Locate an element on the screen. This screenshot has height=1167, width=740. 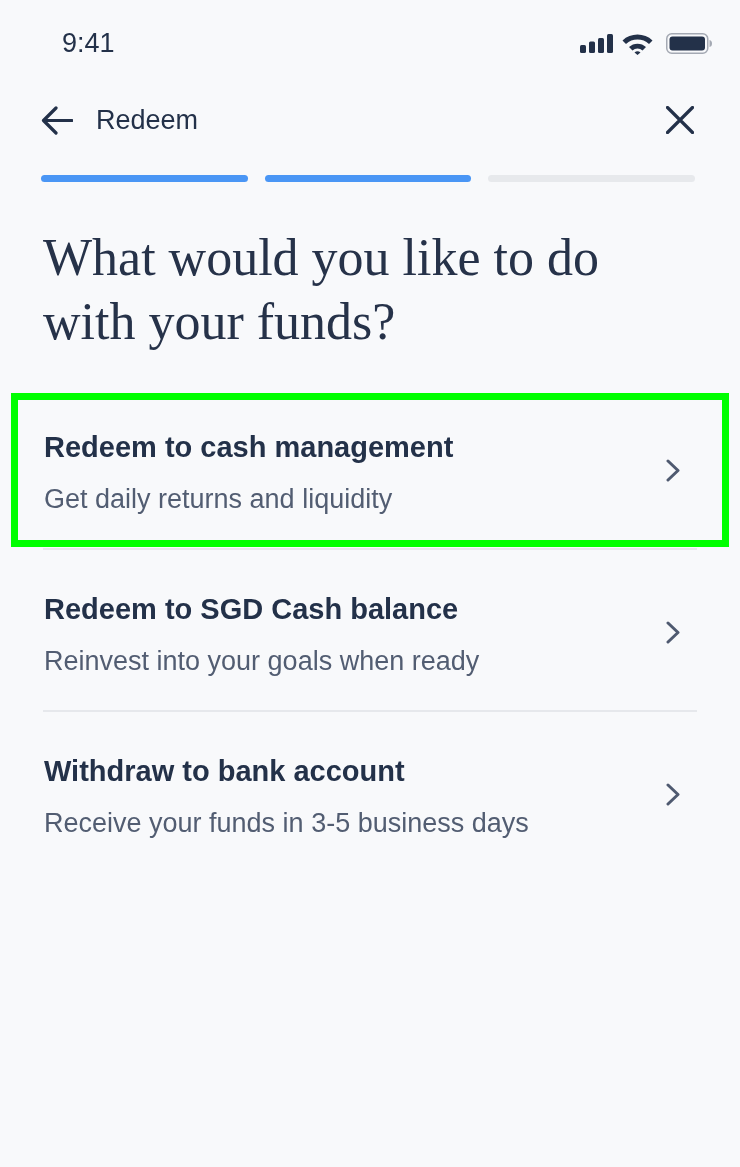
option-title: Redeem to SGD Cash balance is located at coordinates (252, 608).